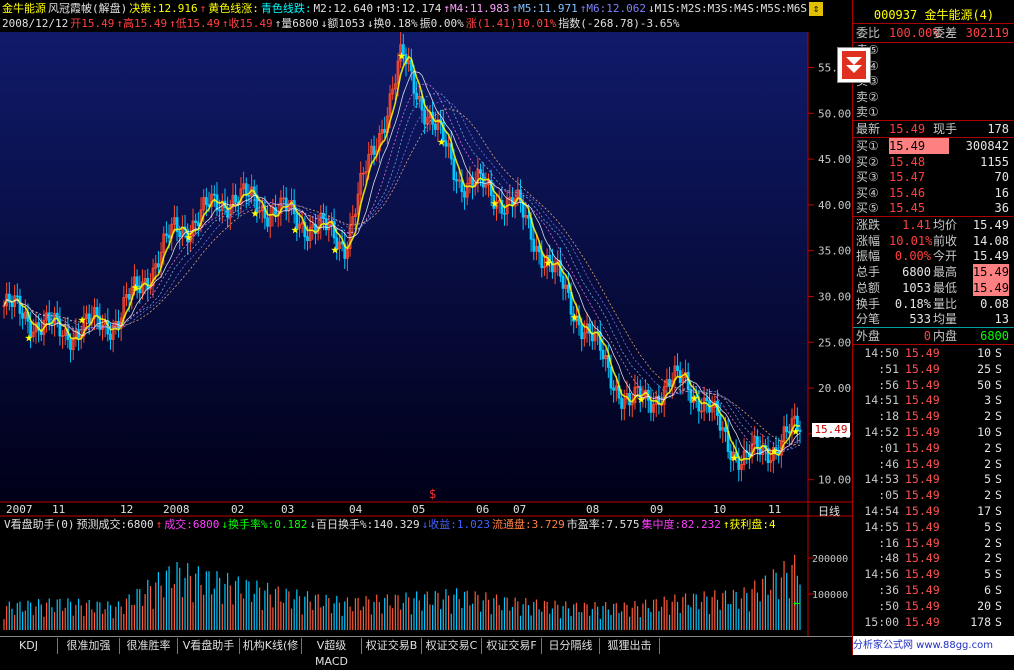 The width and height of the screenshot is (1014, 670). Describe the element at coordinates (834, 113) in the screenshot. I see `y-tick-label: 50.00` at that location.